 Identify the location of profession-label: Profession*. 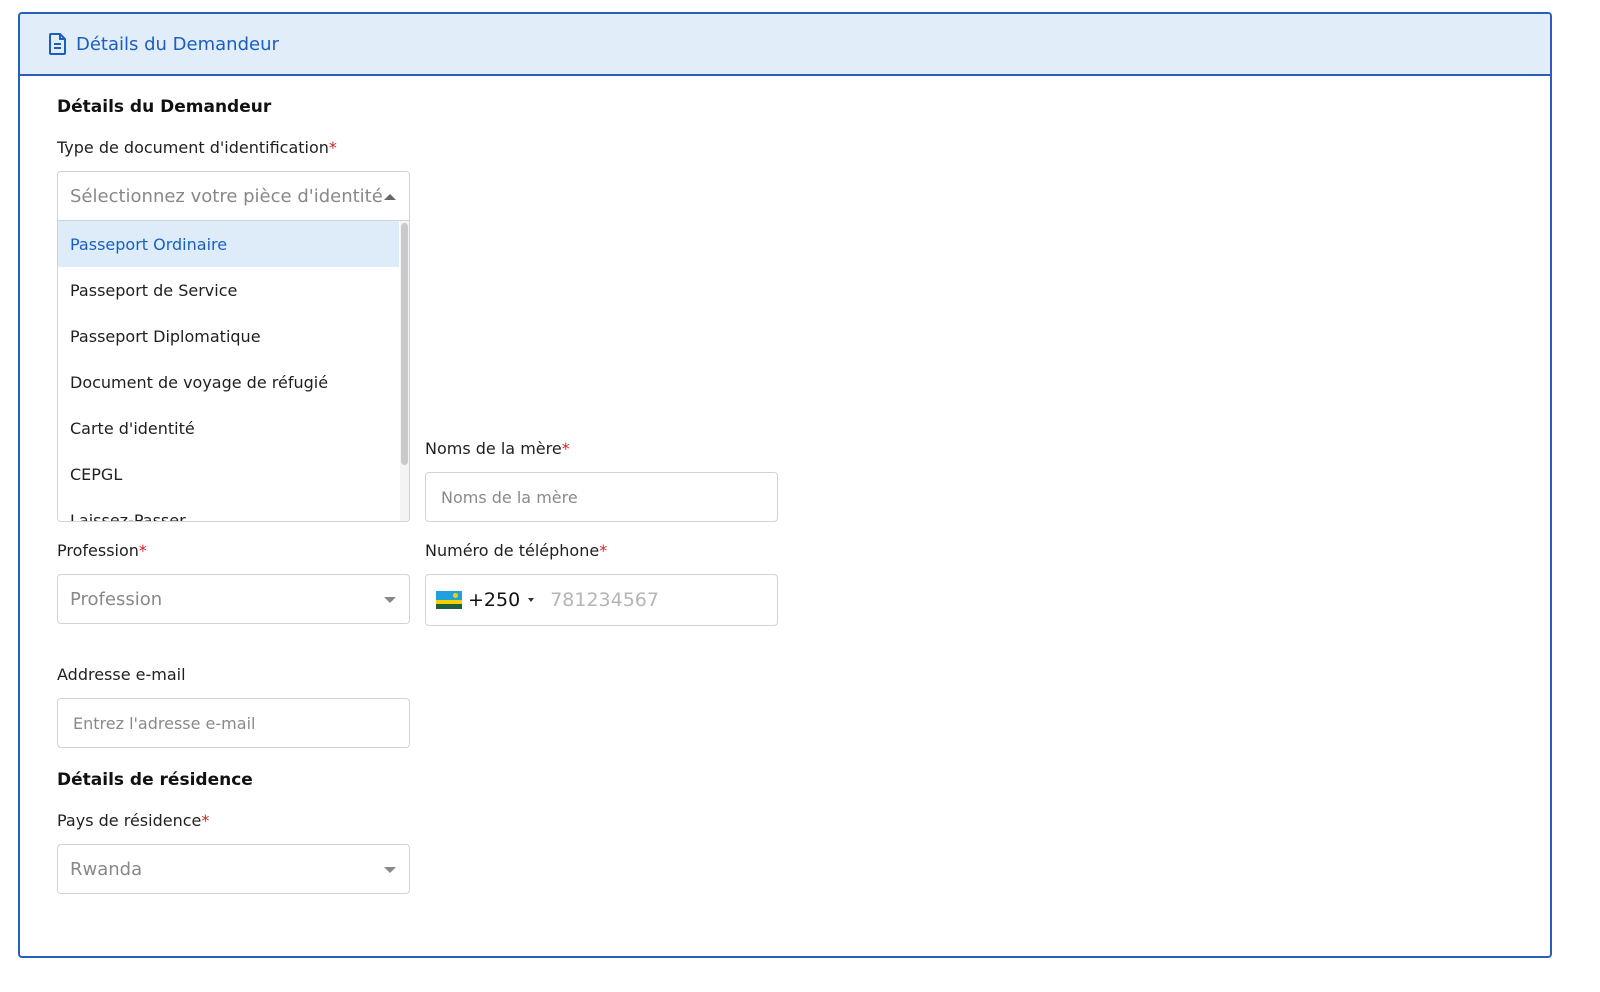
(102, 550).